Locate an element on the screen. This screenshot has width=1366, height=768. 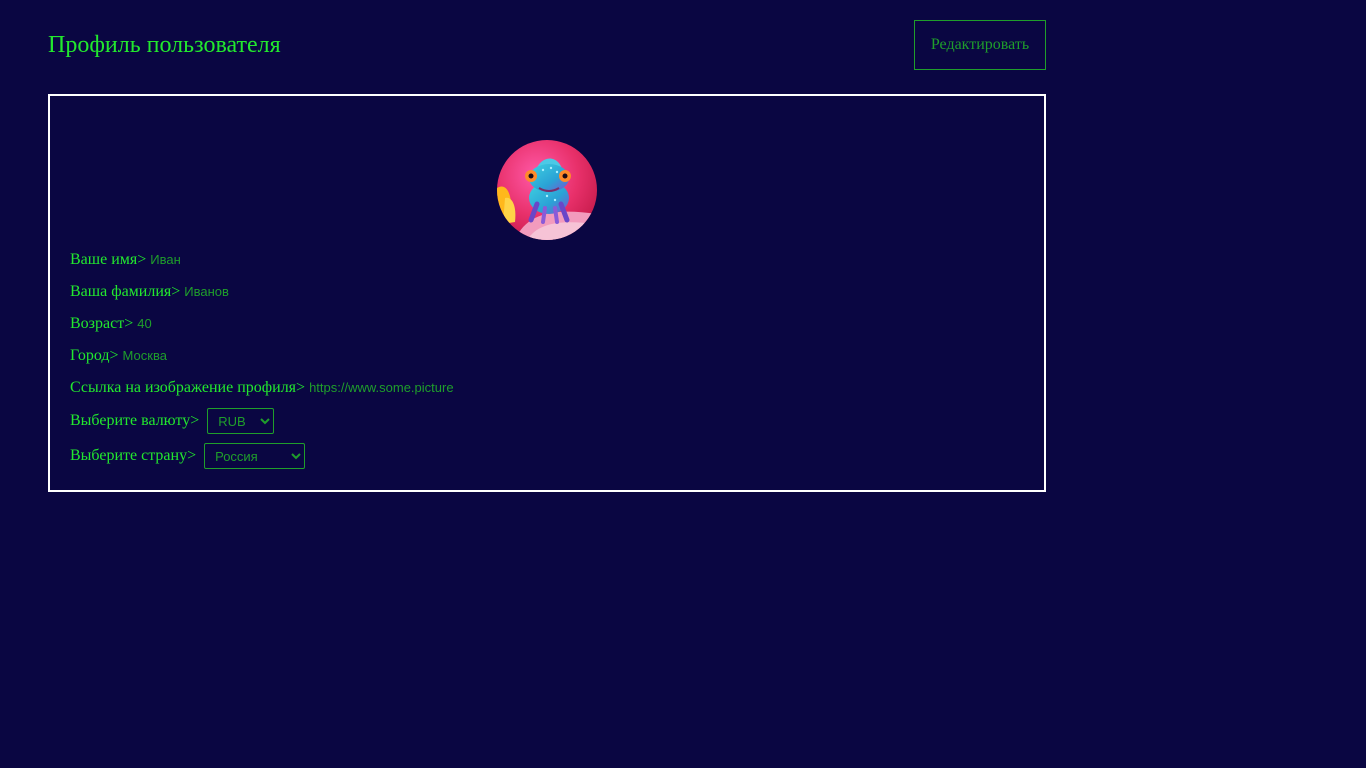
last-name-row: Ваша фамилия> Иванов is located at coordinates (149, 292).